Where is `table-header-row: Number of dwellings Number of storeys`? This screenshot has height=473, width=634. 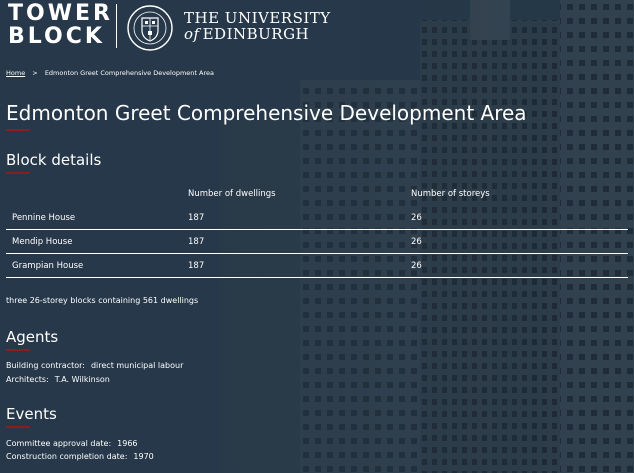 table-header-row: Number of dwellings Number of storeys is located at coordinates (317, 196).